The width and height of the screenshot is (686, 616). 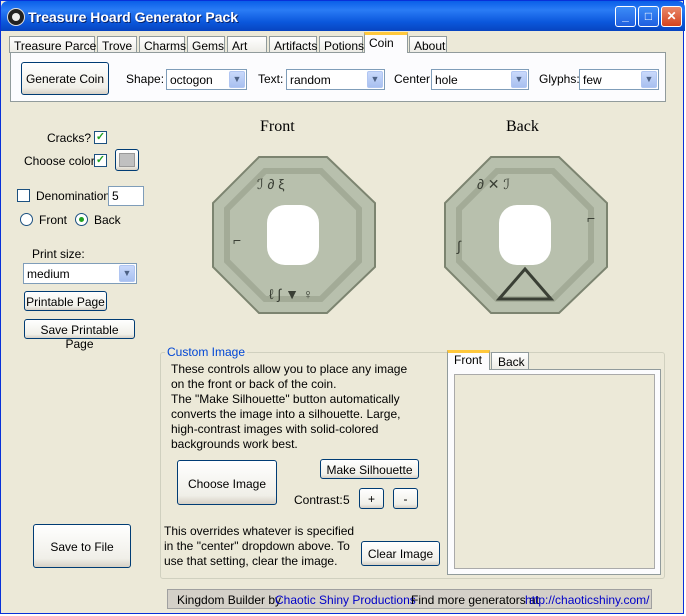 I want to click on close-button: ✕, so click(x=671, y=16).